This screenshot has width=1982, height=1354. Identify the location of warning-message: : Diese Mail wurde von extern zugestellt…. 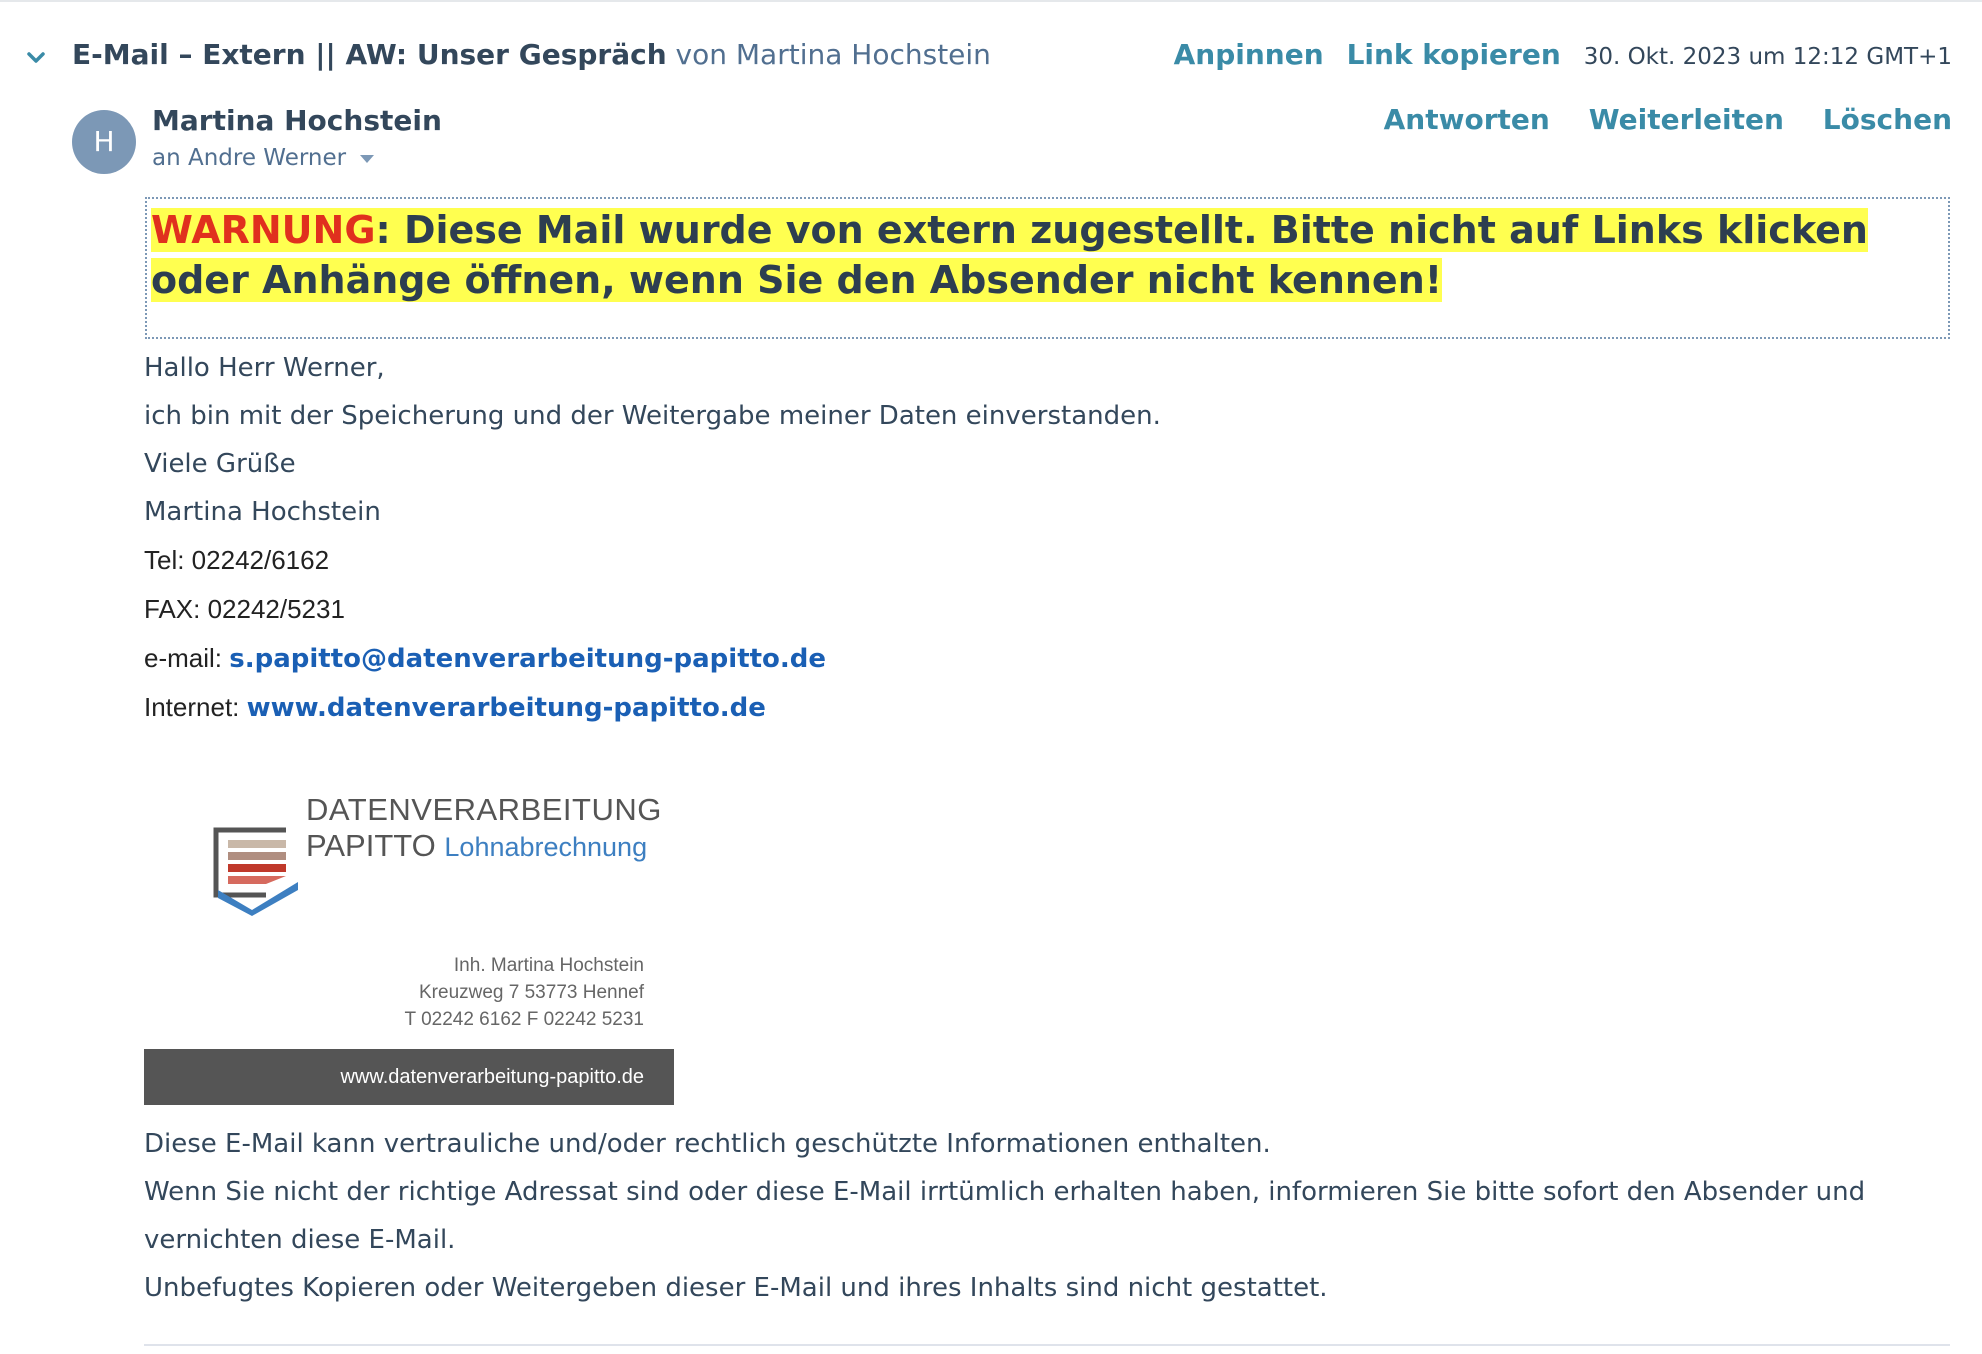
(1009, 255).